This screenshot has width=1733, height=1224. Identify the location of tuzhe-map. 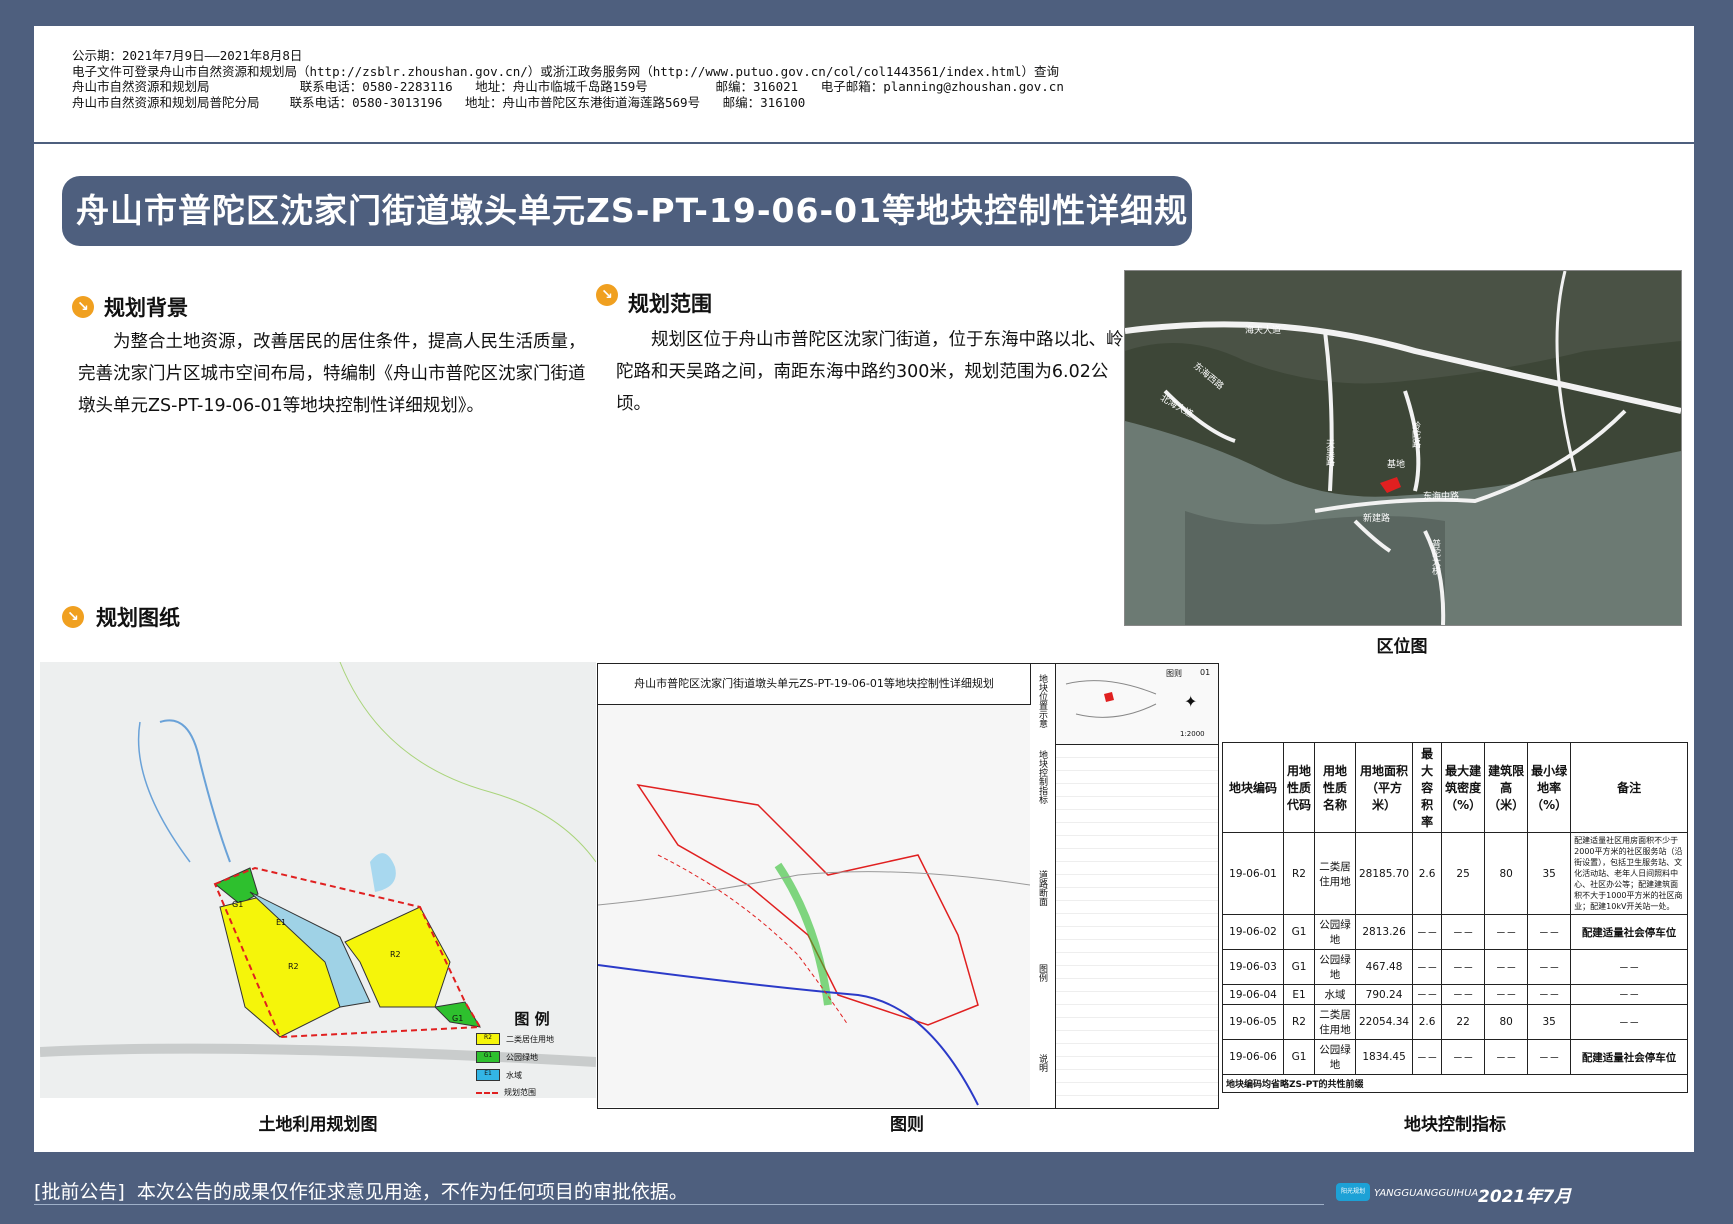
(814, 906).